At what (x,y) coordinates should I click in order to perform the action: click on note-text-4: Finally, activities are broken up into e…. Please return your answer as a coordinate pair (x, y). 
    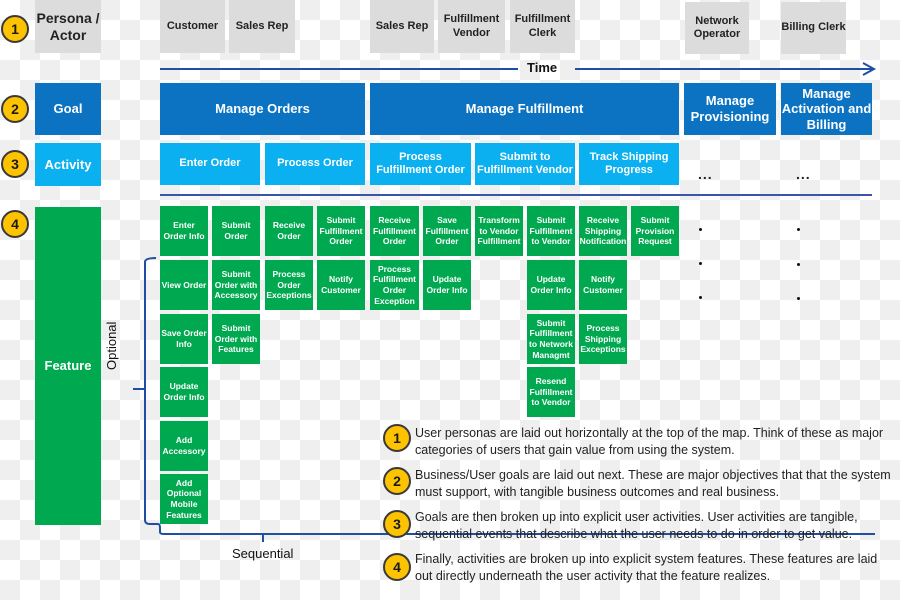
    Looking at the image, I should click on (646, 567).